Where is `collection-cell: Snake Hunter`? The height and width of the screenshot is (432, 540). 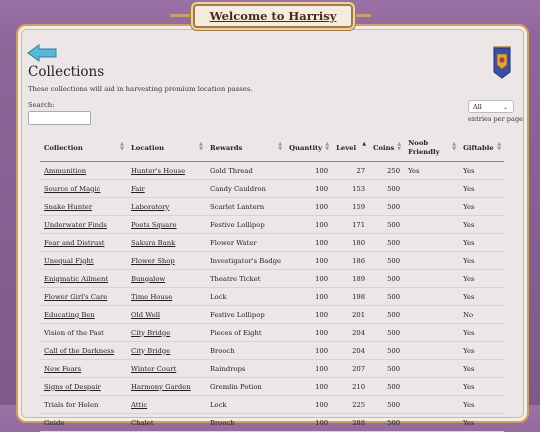
collection-cell: Snake Hunter is located at coordinates (83, 206).